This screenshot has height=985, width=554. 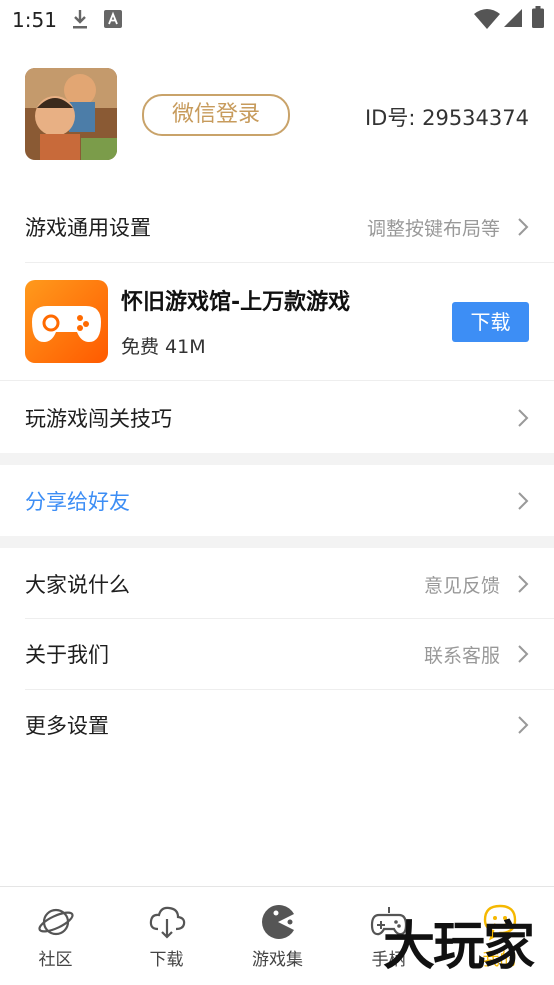 What do you see at coordinates (277, 725) in the screenshot?
I see `more-settings-row: 更多设置` at bounding box center [277, 725].